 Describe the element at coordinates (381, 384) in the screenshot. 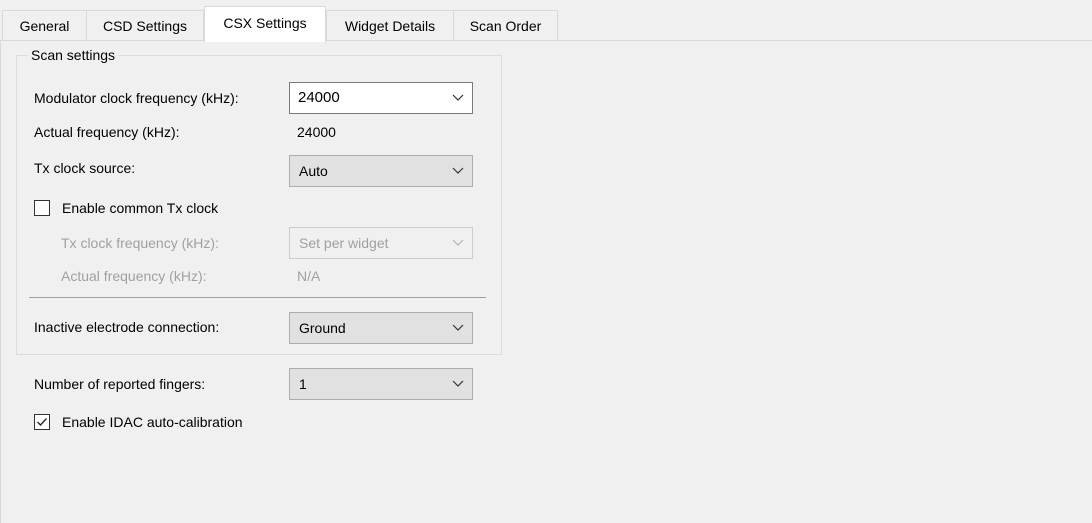

I see `reported-fingers-combo: 1` at that location.